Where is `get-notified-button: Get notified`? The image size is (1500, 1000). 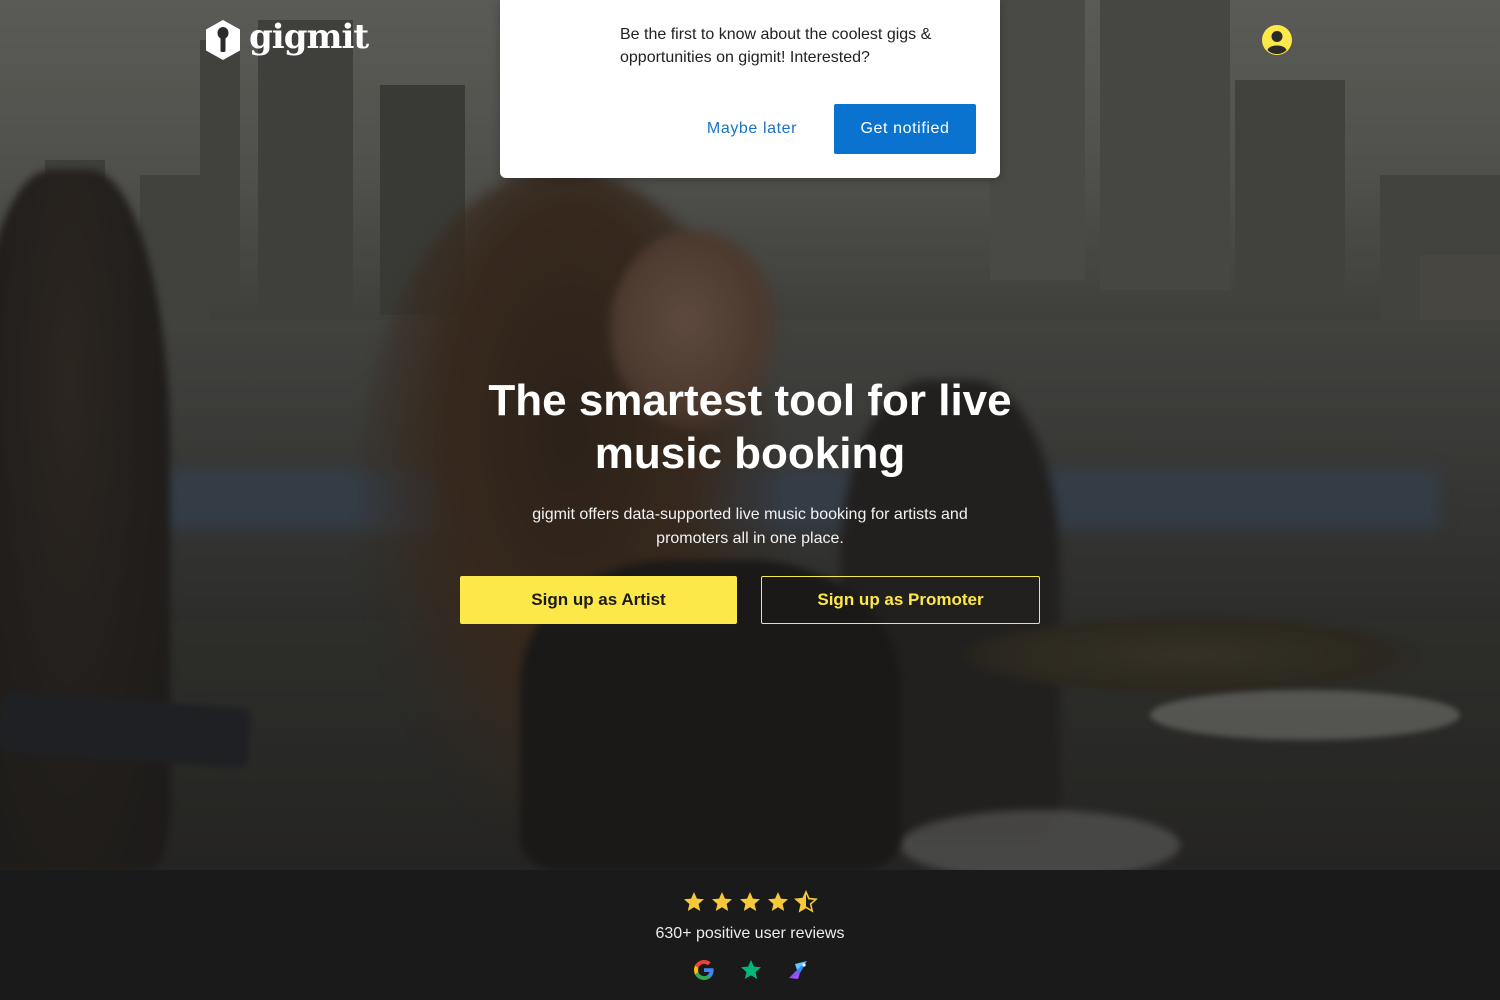
get-notified-button: Get notified is located at coordinates (905, 129).